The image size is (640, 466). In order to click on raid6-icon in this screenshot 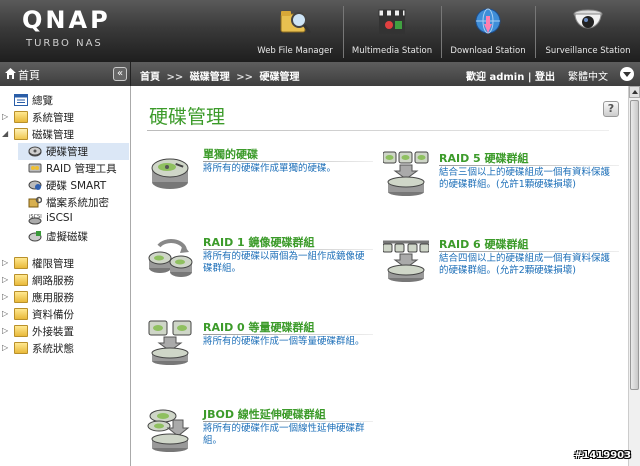, I will do `click(406, 261)`.